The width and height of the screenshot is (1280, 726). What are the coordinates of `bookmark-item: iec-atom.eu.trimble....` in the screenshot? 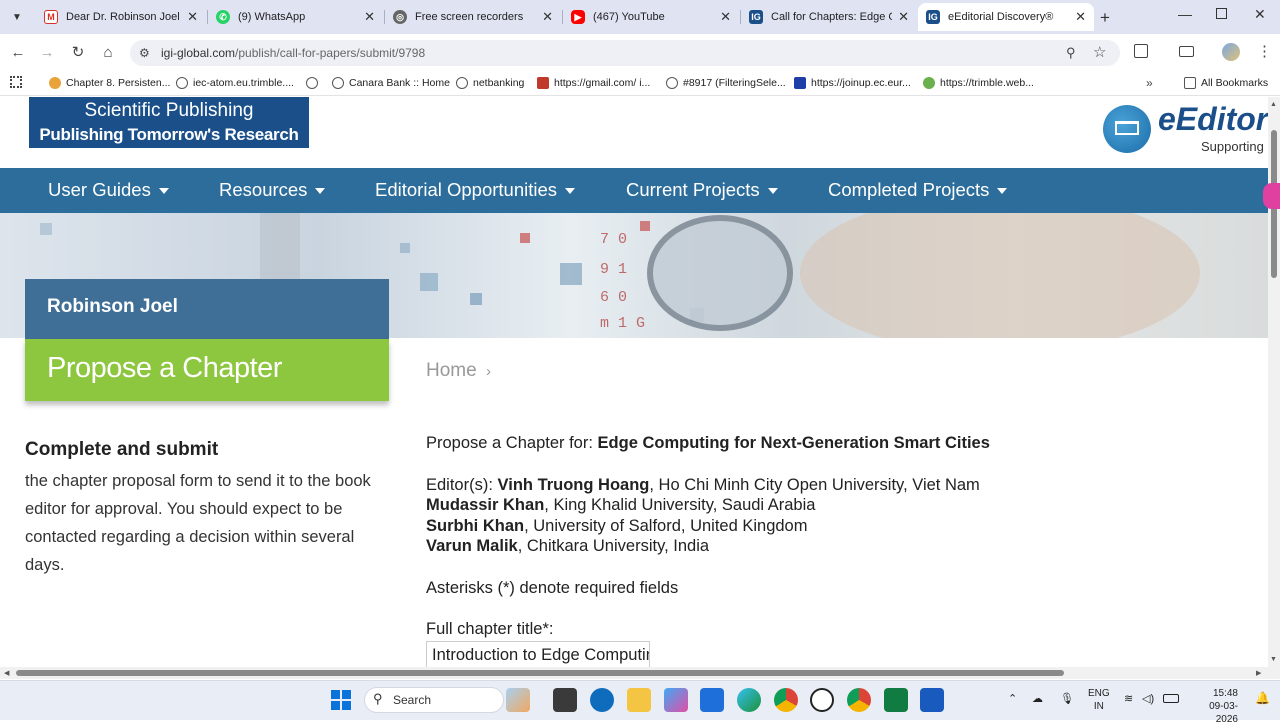 It's located at (235, 83).